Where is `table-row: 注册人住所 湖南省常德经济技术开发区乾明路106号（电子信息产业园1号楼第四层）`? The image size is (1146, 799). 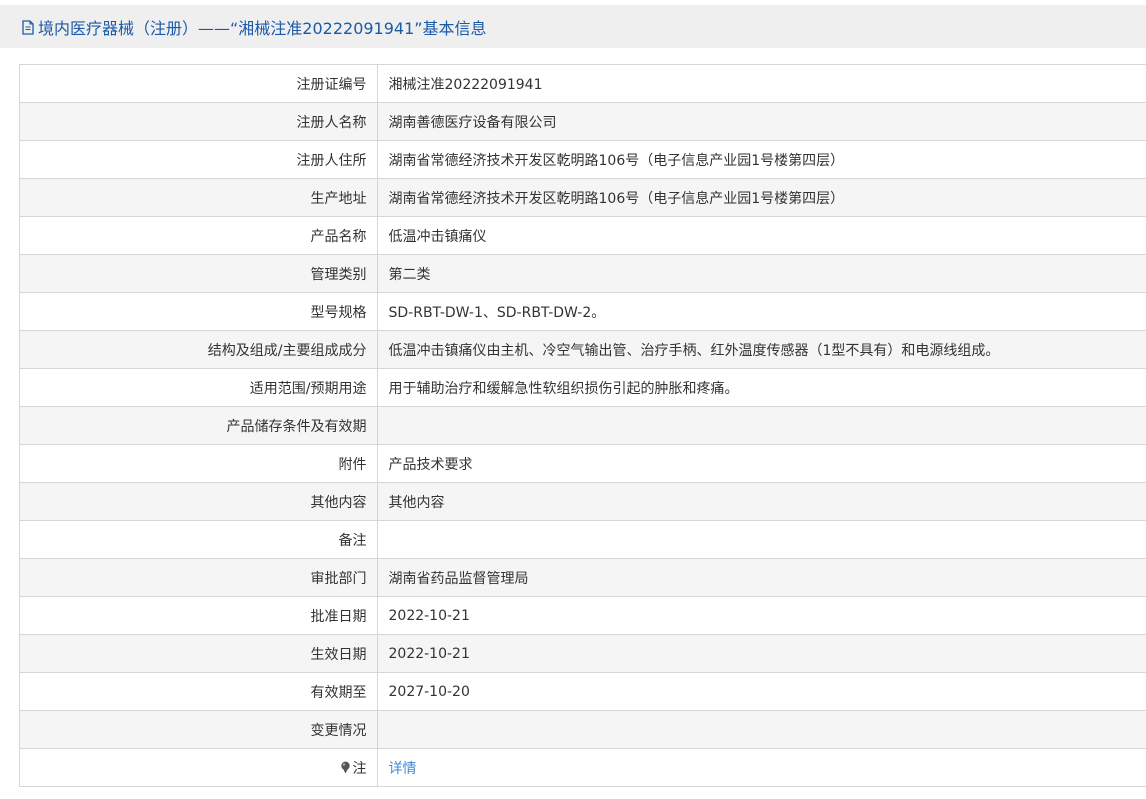
table-row: 注册人住所 湖南省常德经济技术开发区乾明路106号（电子信息产业园1号楼第四层） is located at coordinates (583, 159).